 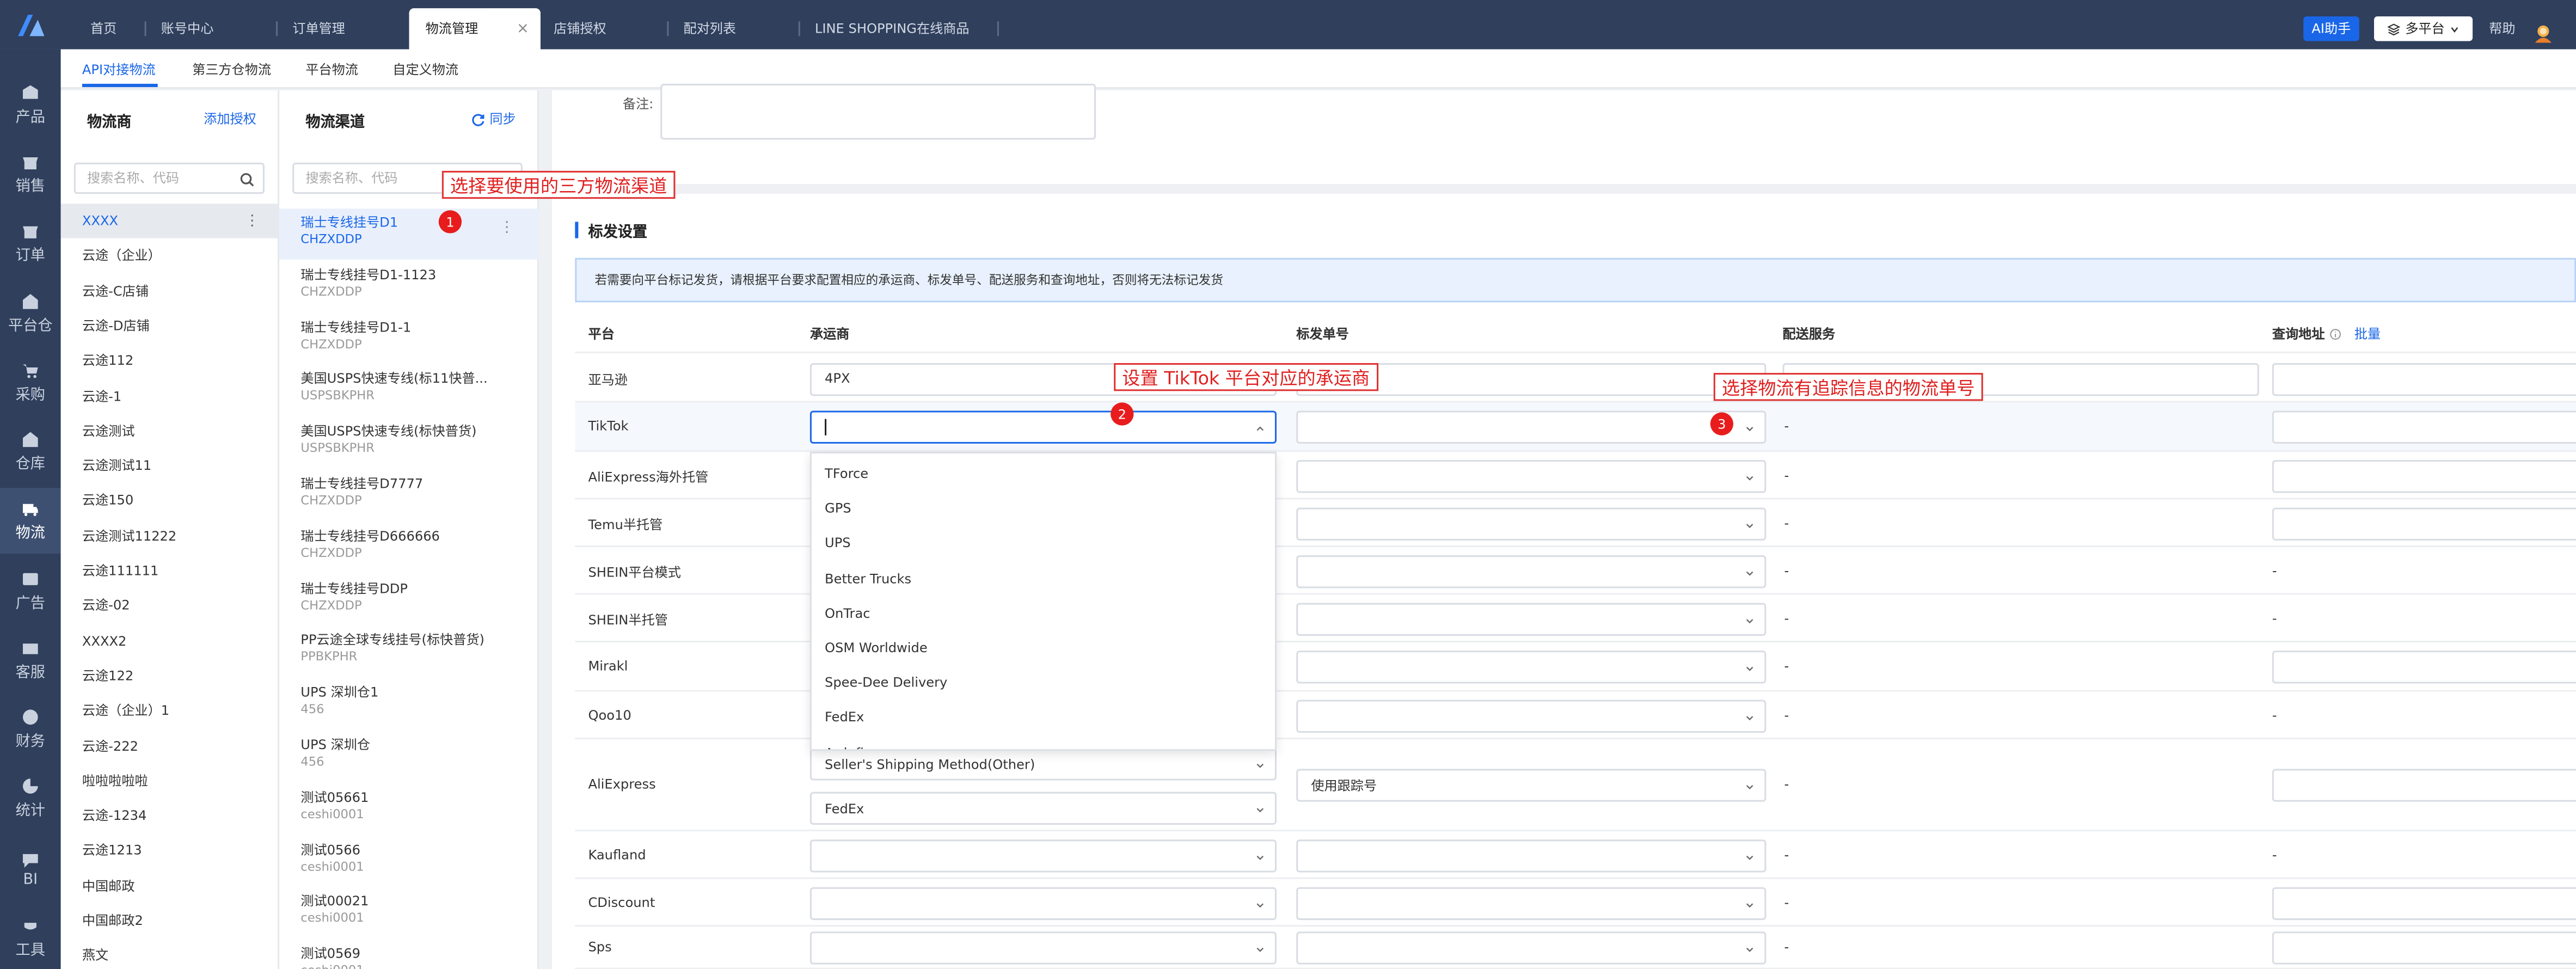 What do you see at coordinates (1531, 785) in the screenshot?
I see `tracking-select: 使用跟踪号` at bounding box center [1531, 785].